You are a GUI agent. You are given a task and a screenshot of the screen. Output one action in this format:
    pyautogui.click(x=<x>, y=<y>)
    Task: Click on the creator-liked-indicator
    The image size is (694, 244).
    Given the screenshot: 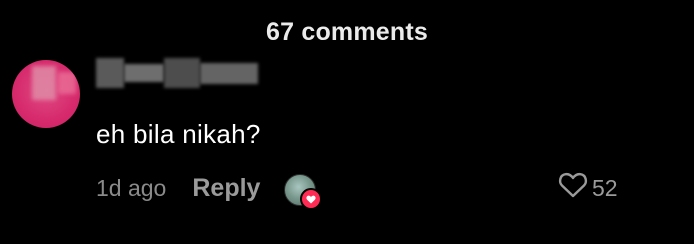 What is the action you would take?
    pyautogui.click(x=303, y=192)
    